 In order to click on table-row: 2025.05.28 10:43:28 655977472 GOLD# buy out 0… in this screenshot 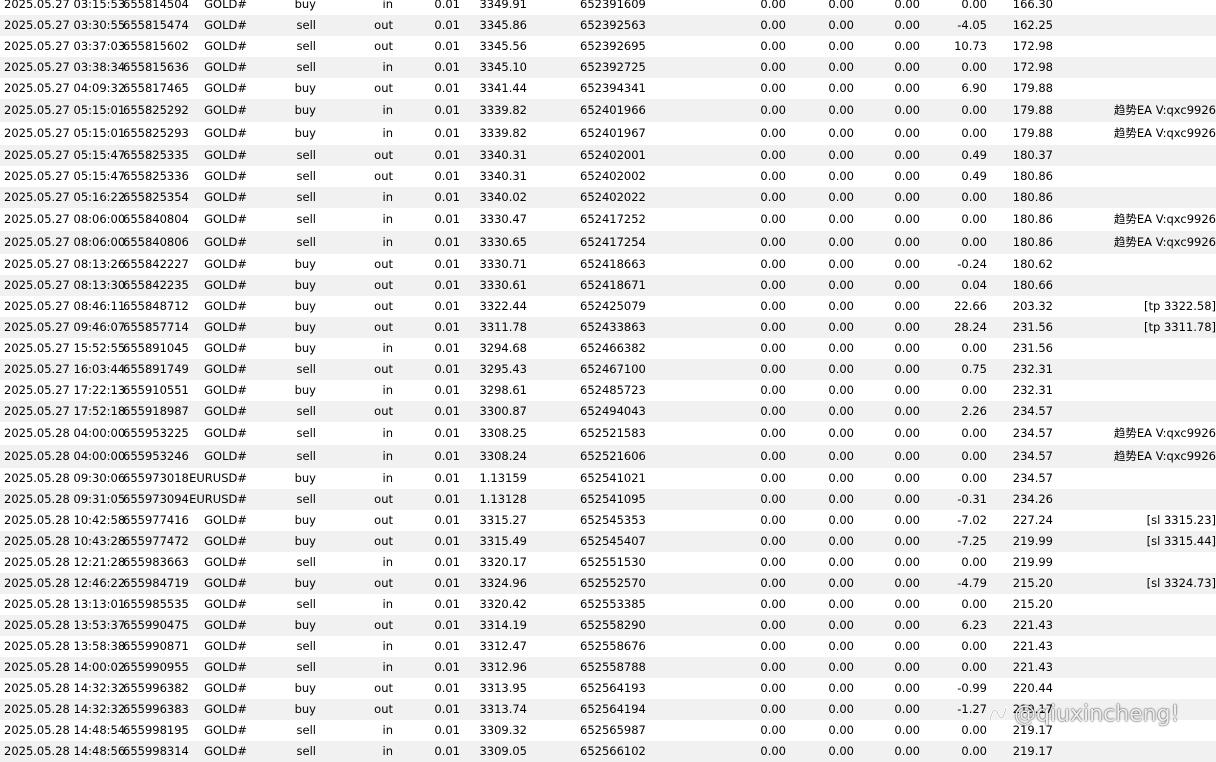, I will do `click(608, 541)`.